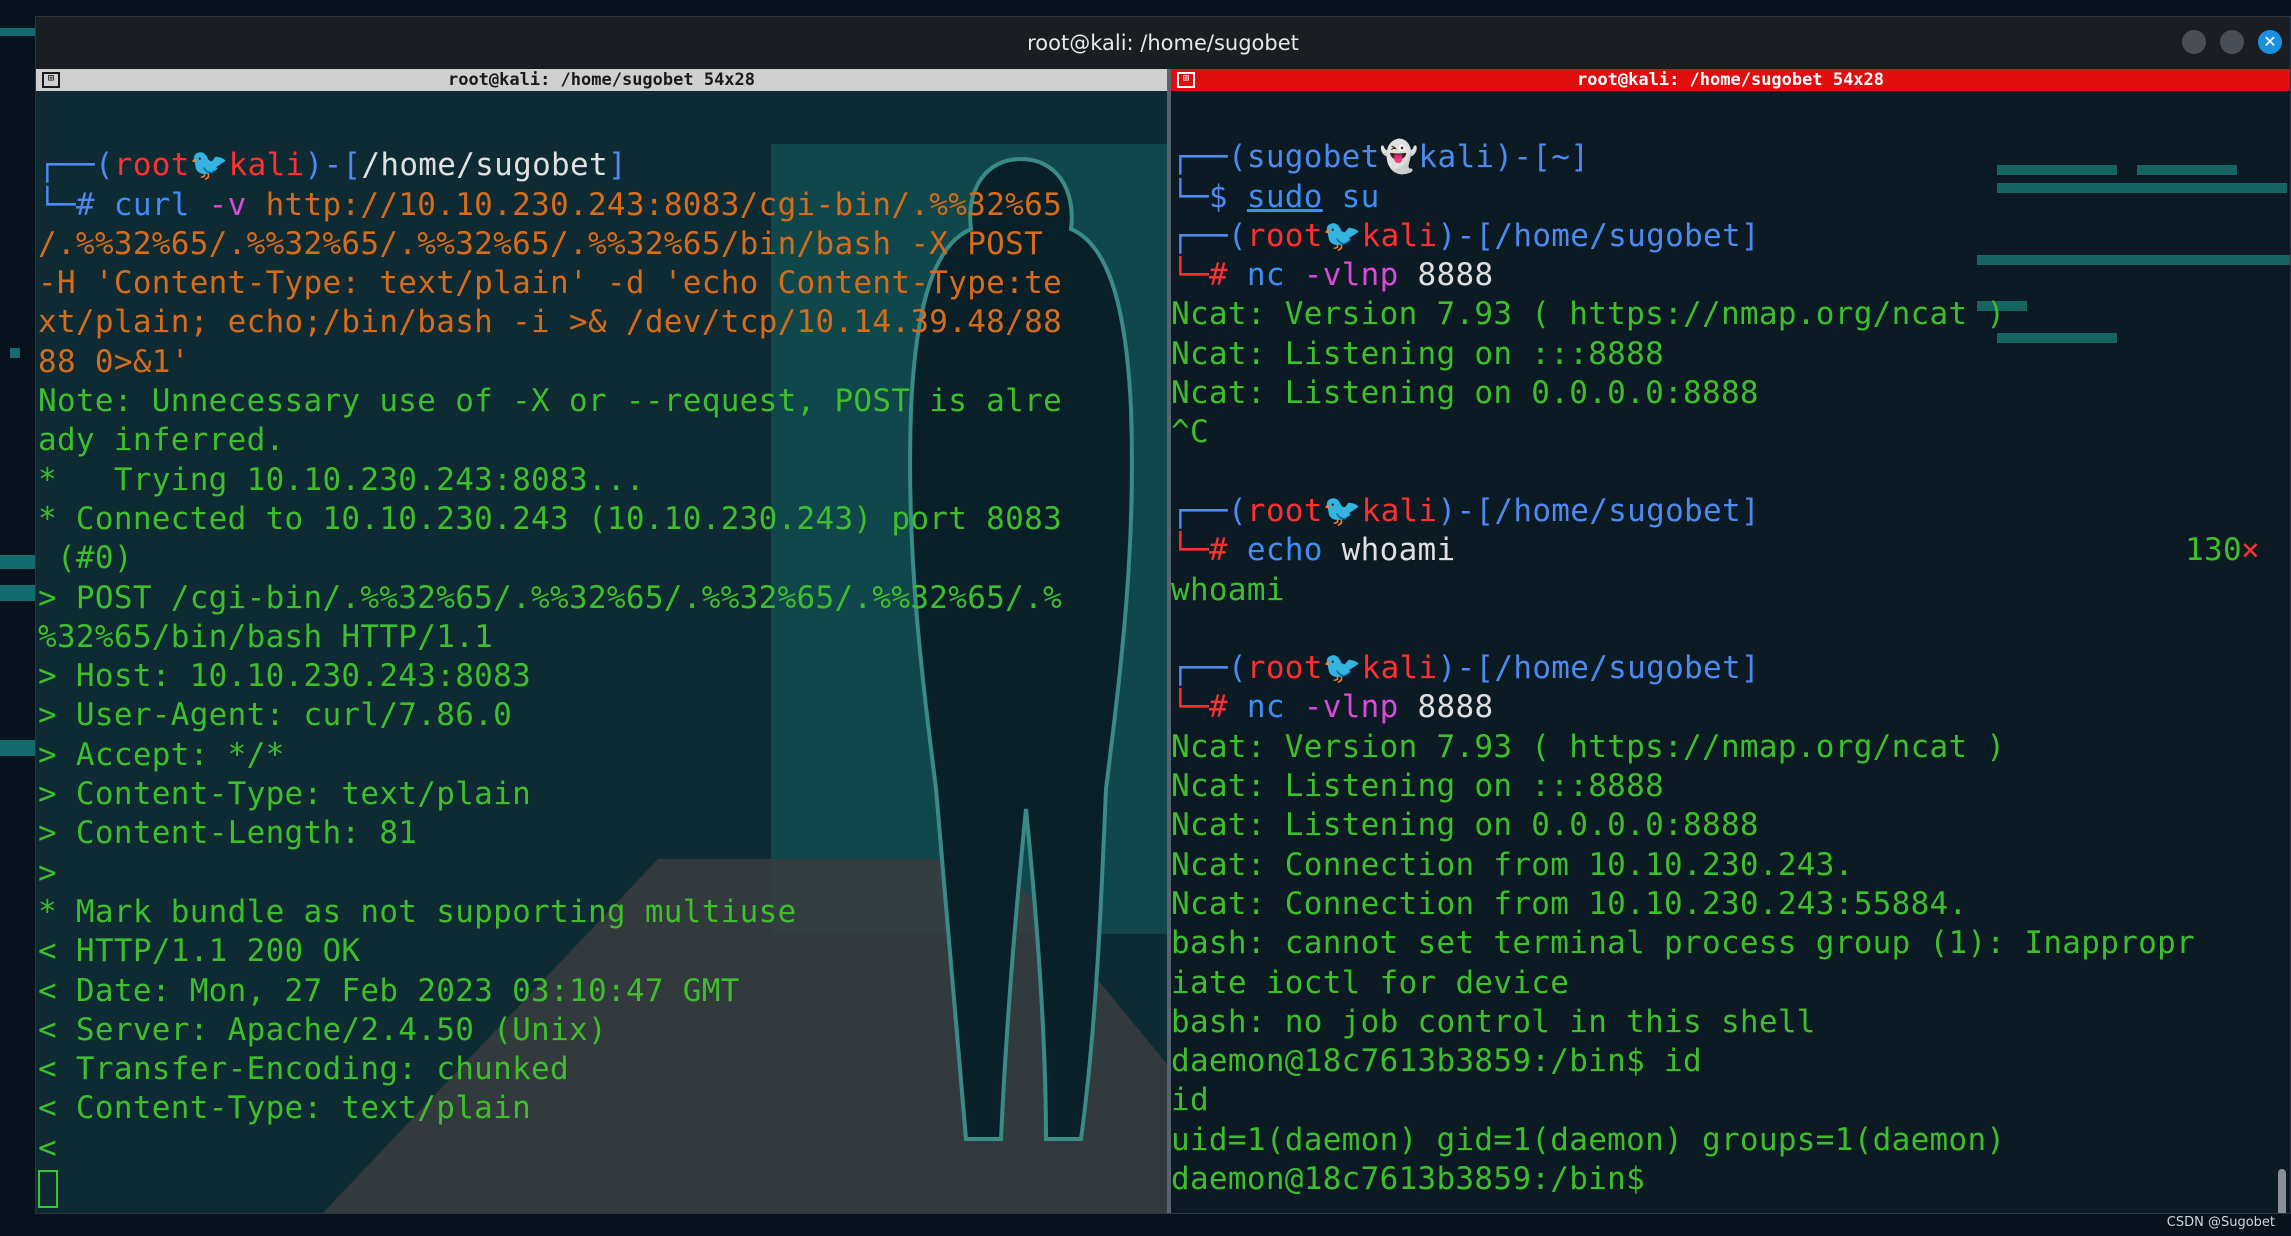 The height and width of the screenshot is (1236, 2291). I want to click on output-line: > Host: 10.10.230.243:8083, so click(285, 676).